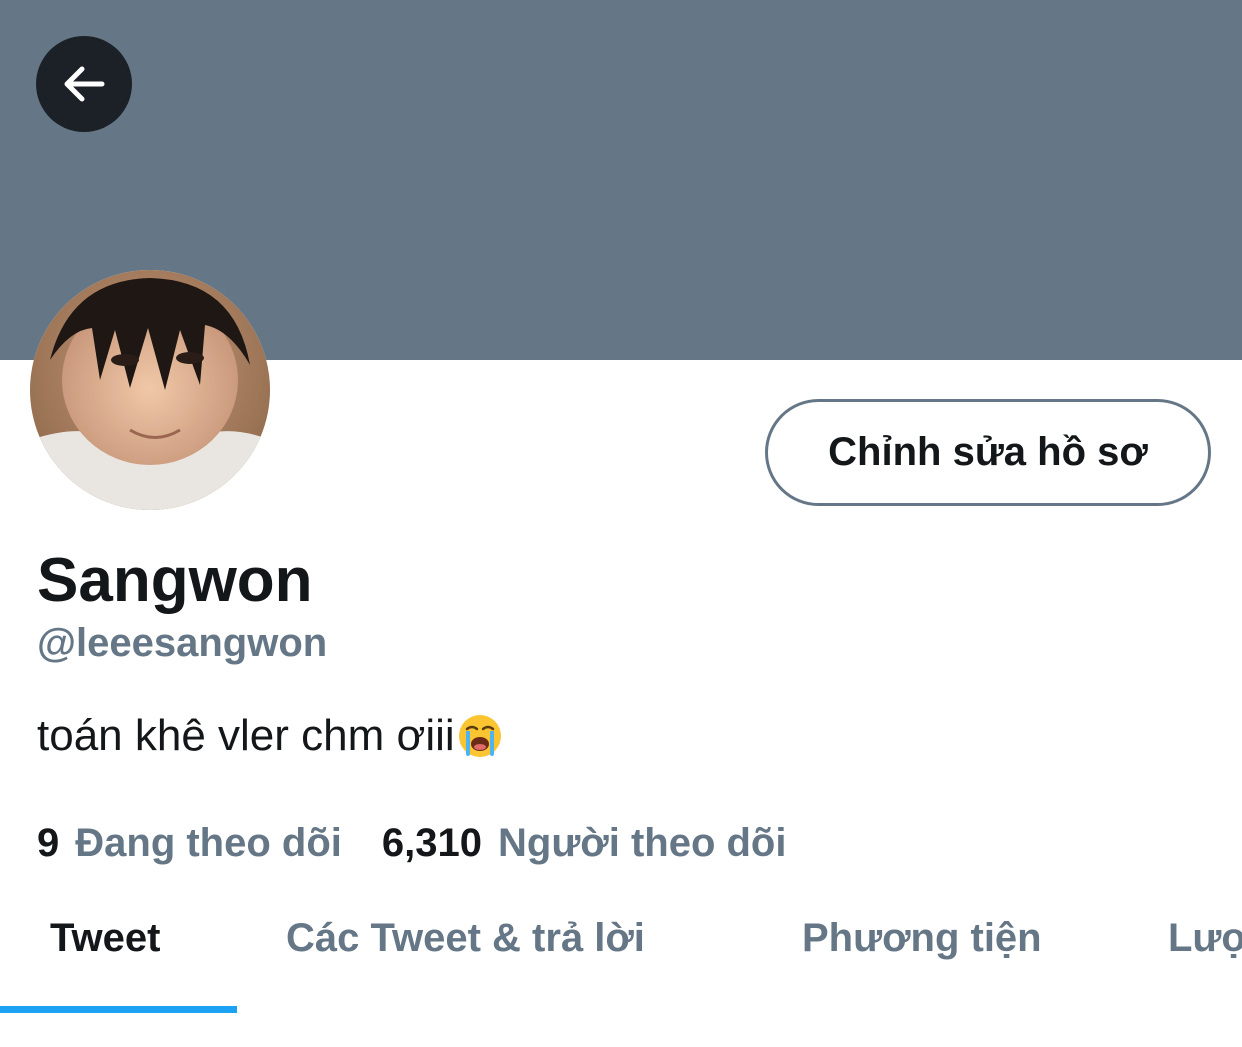 This screenshot has height=1047, width=1242. Describe the element at coordinates (105, 938) in the screenshot. I see `tab-tweets: Tweet` at that location.